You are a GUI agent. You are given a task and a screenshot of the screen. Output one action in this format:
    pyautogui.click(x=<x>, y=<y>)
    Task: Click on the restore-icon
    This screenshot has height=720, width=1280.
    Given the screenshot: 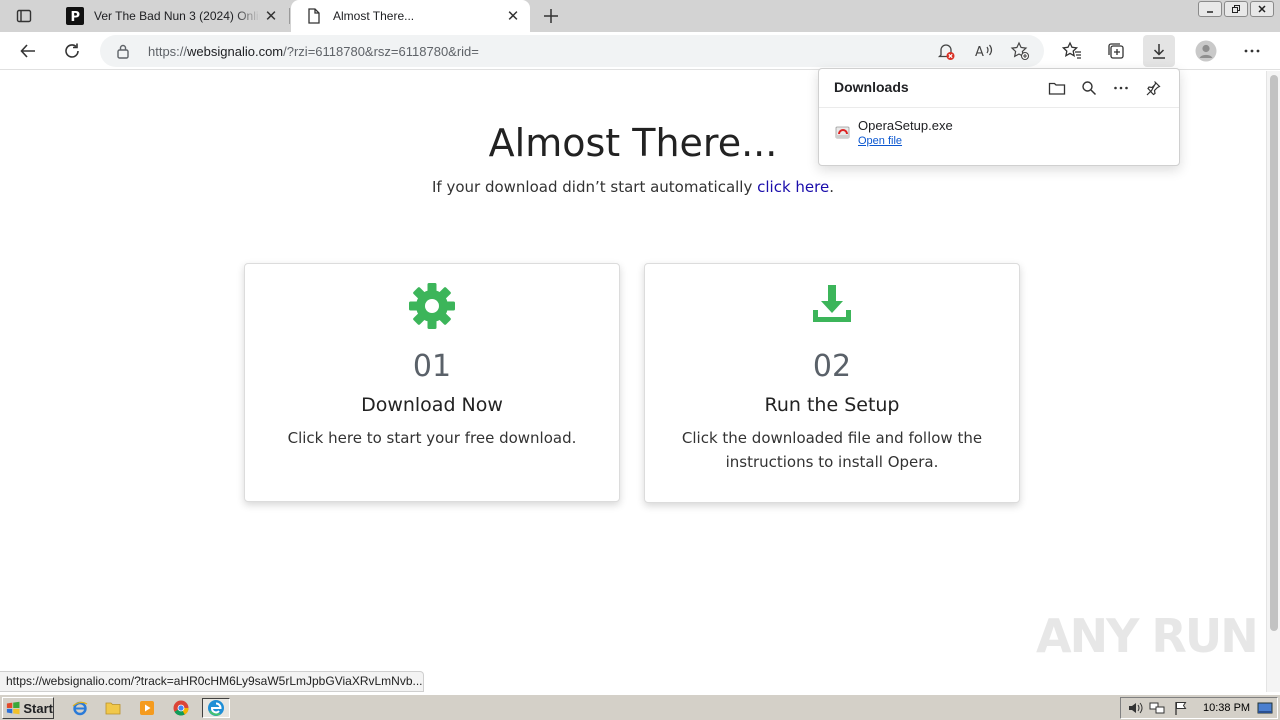 What is the action you would take?
    pyautogui.click(x=1236, y=9)
    